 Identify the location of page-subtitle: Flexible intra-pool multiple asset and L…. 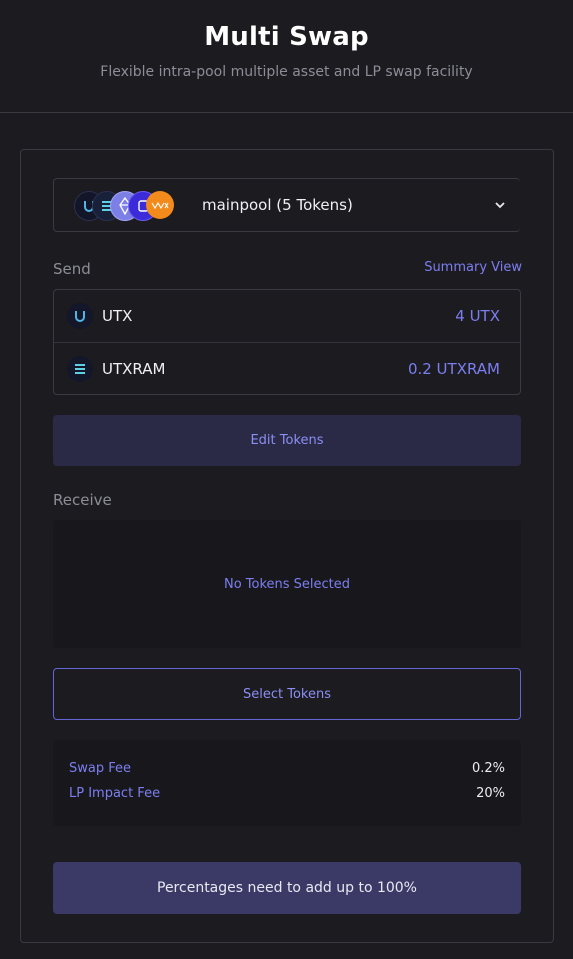
(286, 72).